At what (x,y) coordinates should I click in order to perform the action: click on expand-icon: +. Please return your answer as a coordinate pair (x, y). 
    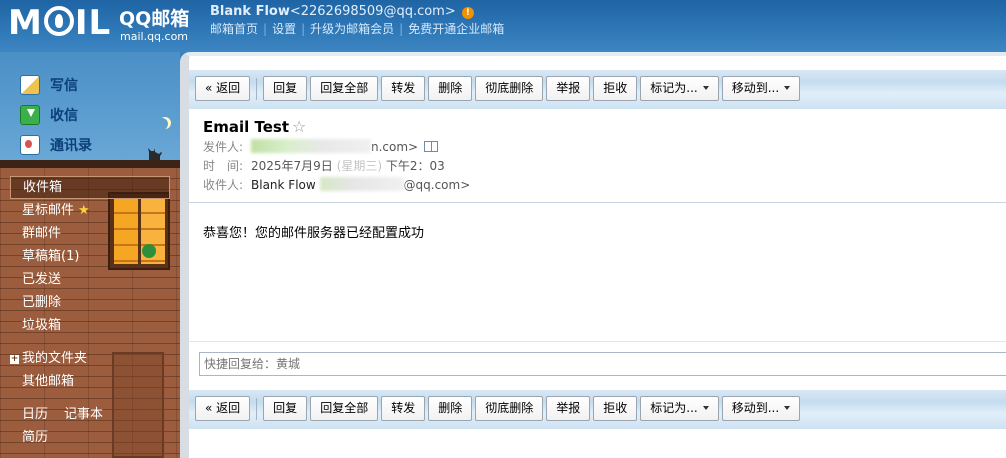
    Looking at the image, I should click on (14, 359).